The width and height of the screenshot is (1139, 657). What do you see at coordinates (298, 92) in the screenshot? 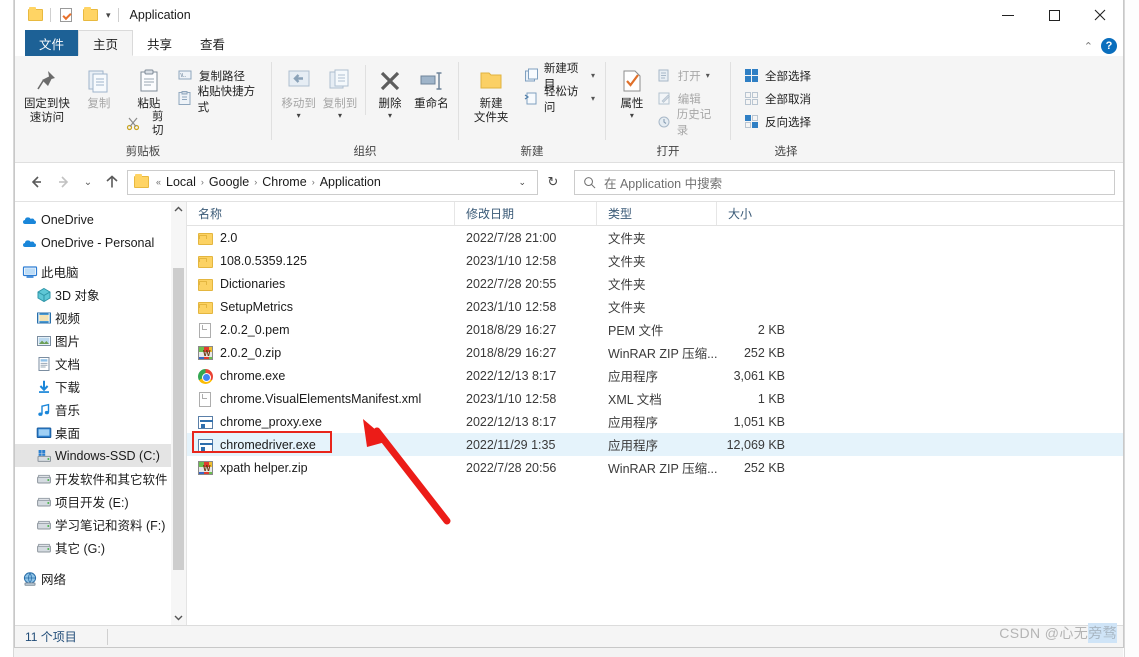
I see `move-to-button: 移动到 ▾` at bounding box center [298, 92].